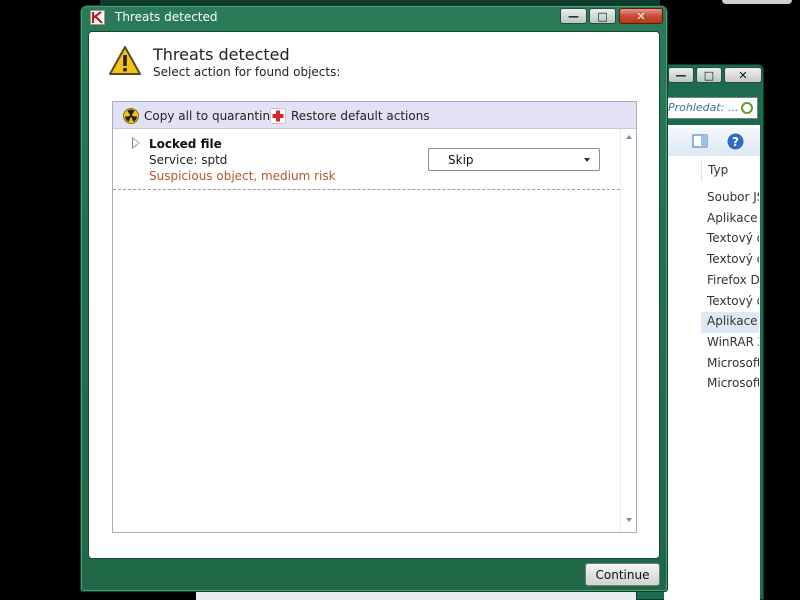 This screenshot has width=800, height=600. Describe the element at coordinates (97, 17) in the screenshot. I see `kaspersky-app-icon` at that location.